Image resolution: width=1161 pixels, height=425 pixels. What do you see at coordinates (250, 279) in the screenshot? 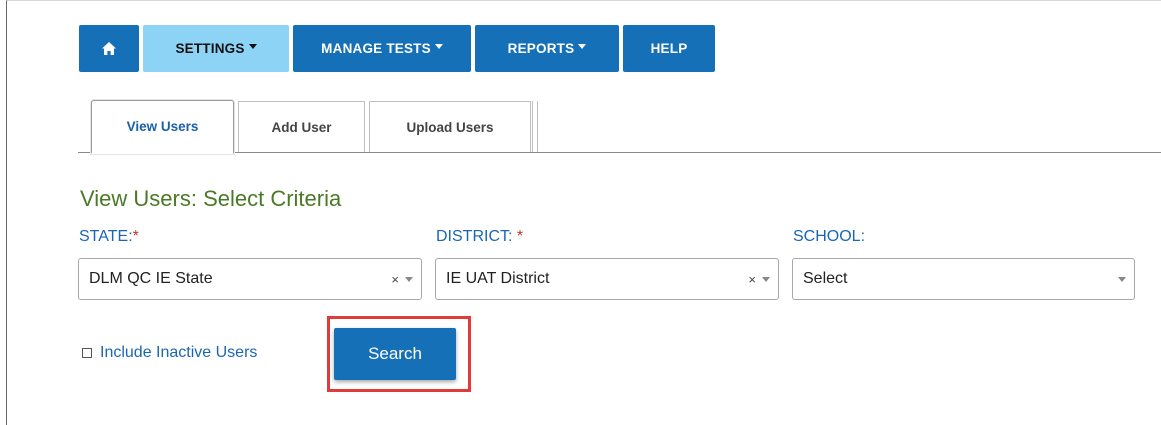
I see `state-select: DLM QC IE State ×` at bounding box center [250, 279].